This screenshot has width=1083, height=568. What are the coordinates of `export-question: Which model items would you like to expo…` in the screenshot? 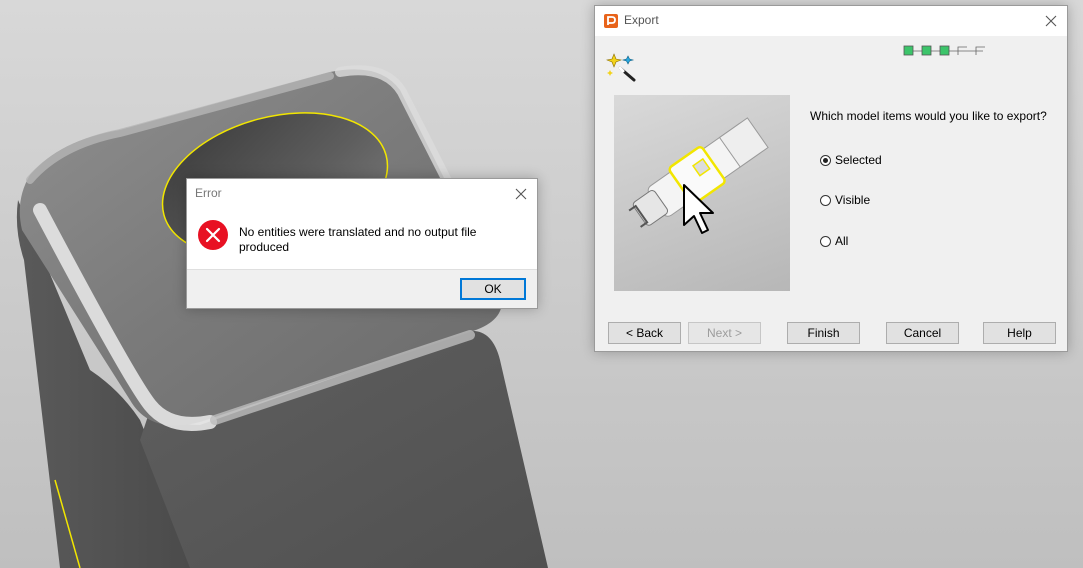 It's located at (928, 116).